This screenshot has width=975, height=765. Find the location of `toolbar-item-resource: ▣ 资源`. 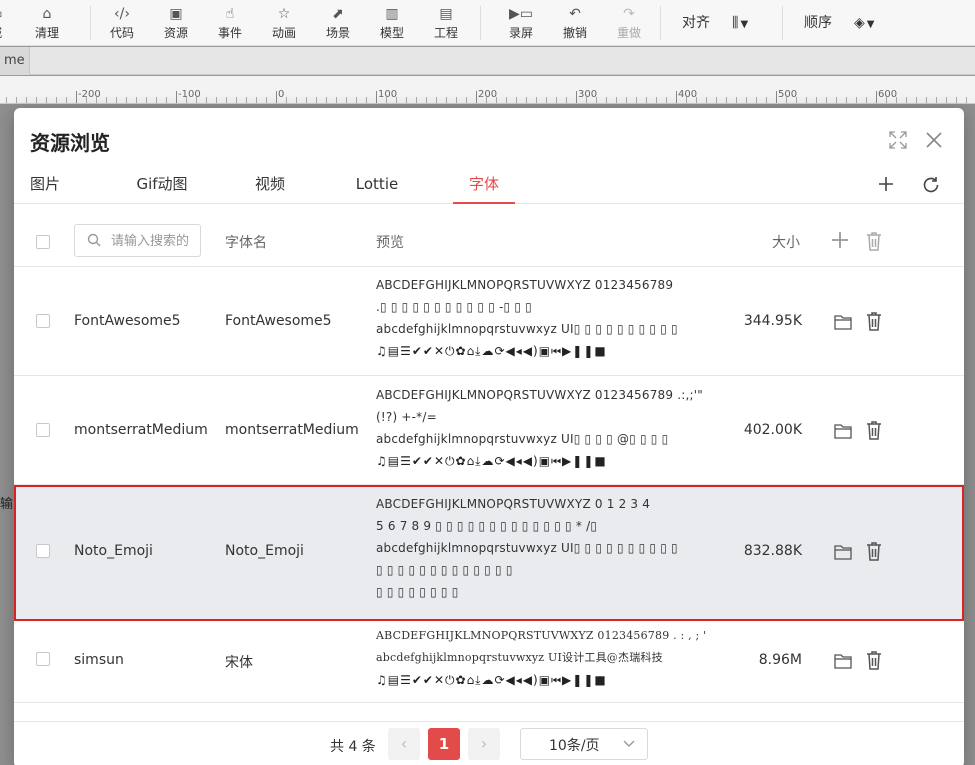

toolbar-item-resource: ▣ 资源 is located at coordinates (176, 22).